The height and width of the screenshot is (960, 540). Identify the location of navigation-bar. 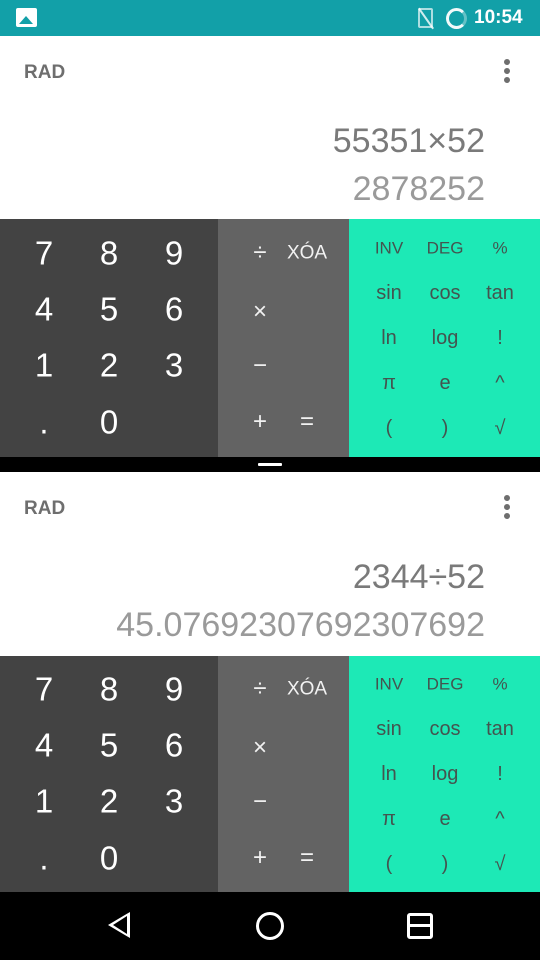
(270, 926).